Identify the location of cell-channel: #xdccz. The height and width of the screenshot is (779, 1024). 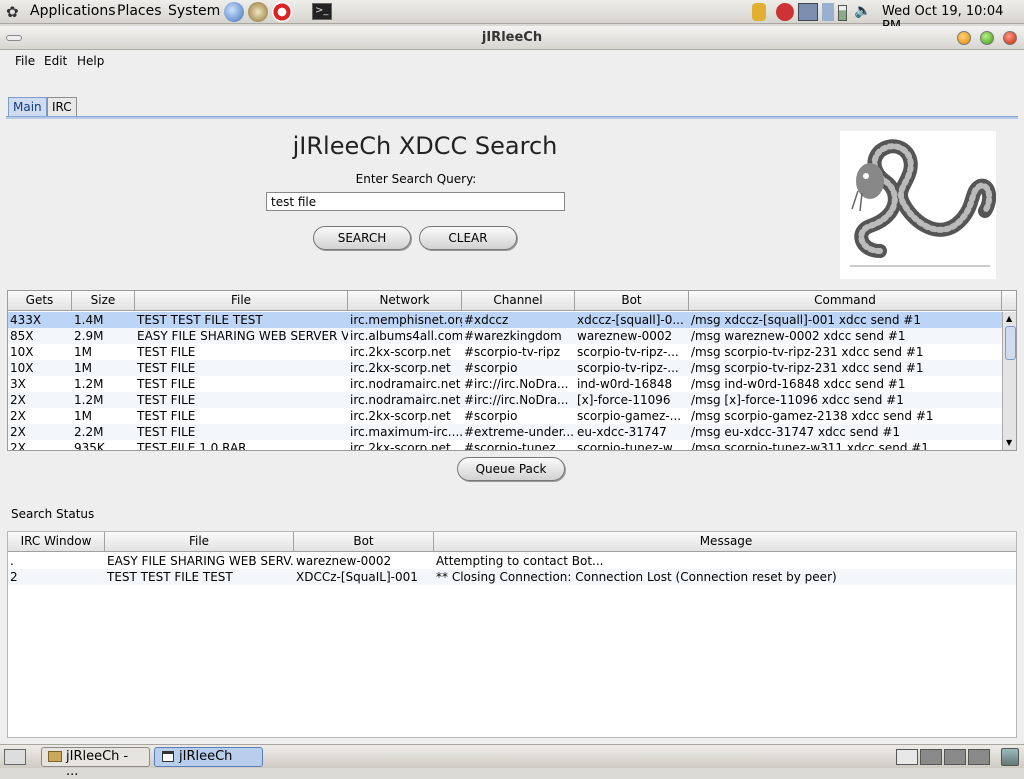
(486, 320).